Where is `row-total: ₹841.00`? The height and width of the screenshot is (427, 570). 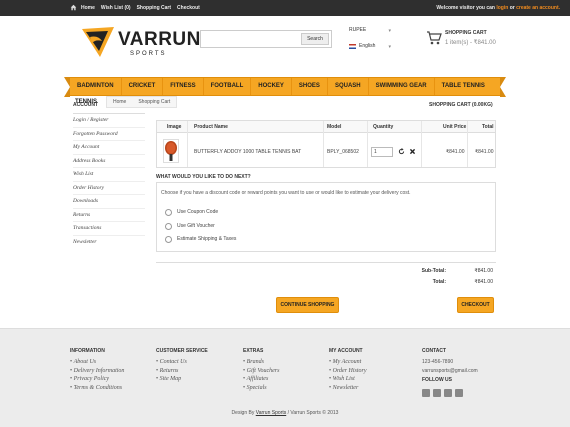
row-total: ₹841.00 is located at coordinates (484, 152).